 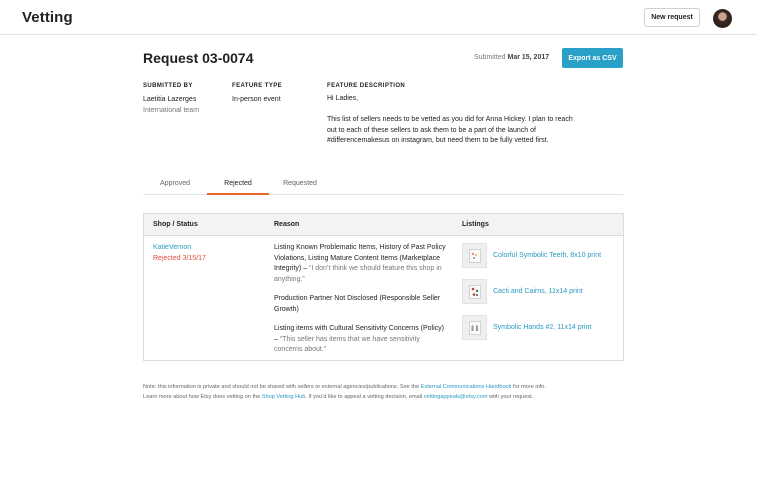 What do you see at coordinates (510, 396) in the screenshot?
I see `footnote-text: with your request.` at bounding box center [510, 396].